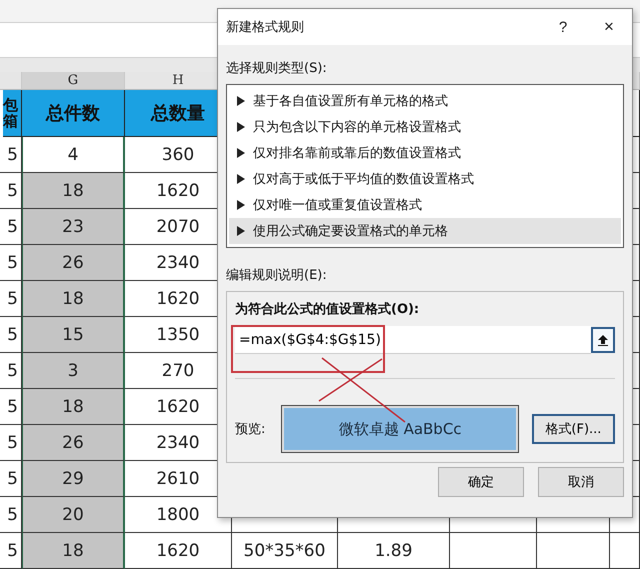 Image resolution: width=640 pixels, height=569 pixels. What do you see at coordinates (73, 335) in the screenshot?
I see `table-cell: 15` at bounding box center [73, 335].